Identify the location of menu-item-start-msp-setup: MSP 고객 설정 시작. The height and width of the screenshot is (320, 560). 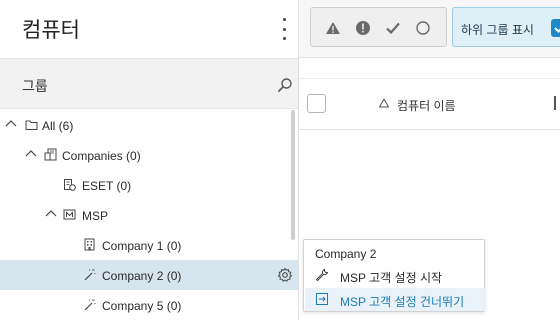
(395, 275).